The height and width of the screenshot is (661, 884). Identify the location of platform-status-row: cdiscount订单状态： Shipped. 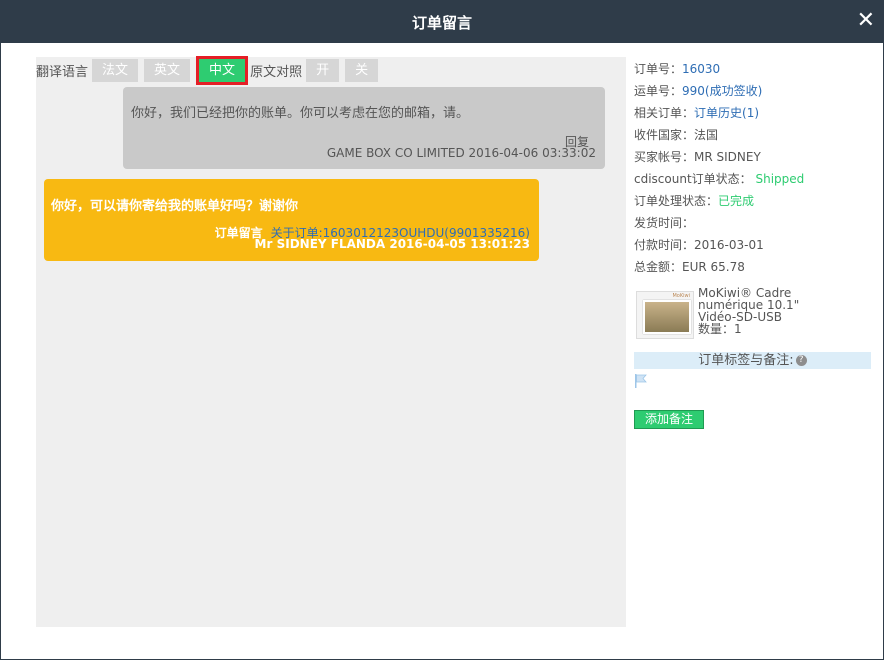
(754, 181).